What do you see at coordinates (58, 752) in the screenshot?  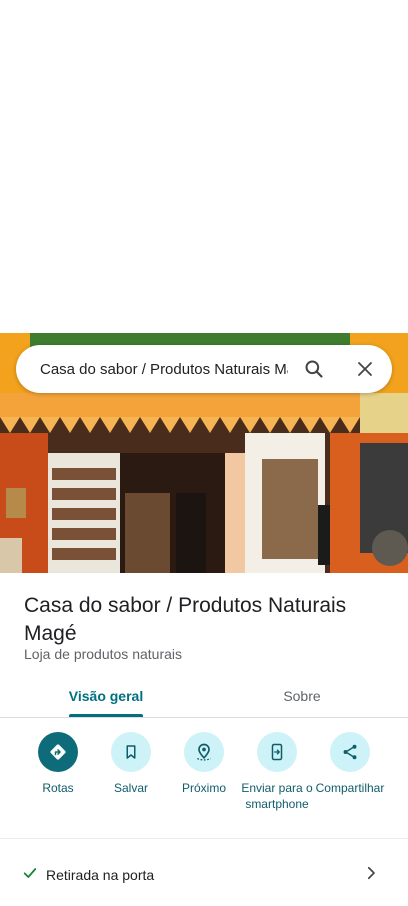 I see `directions-icon` at bounding box center [58, 752].